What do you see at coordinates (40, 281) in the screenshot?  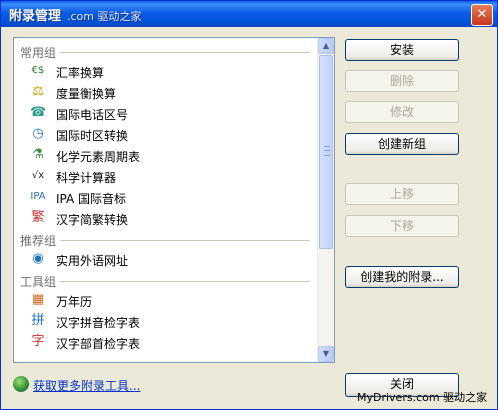 I see `group-label: 工具组` at bounding box center [40, 281].